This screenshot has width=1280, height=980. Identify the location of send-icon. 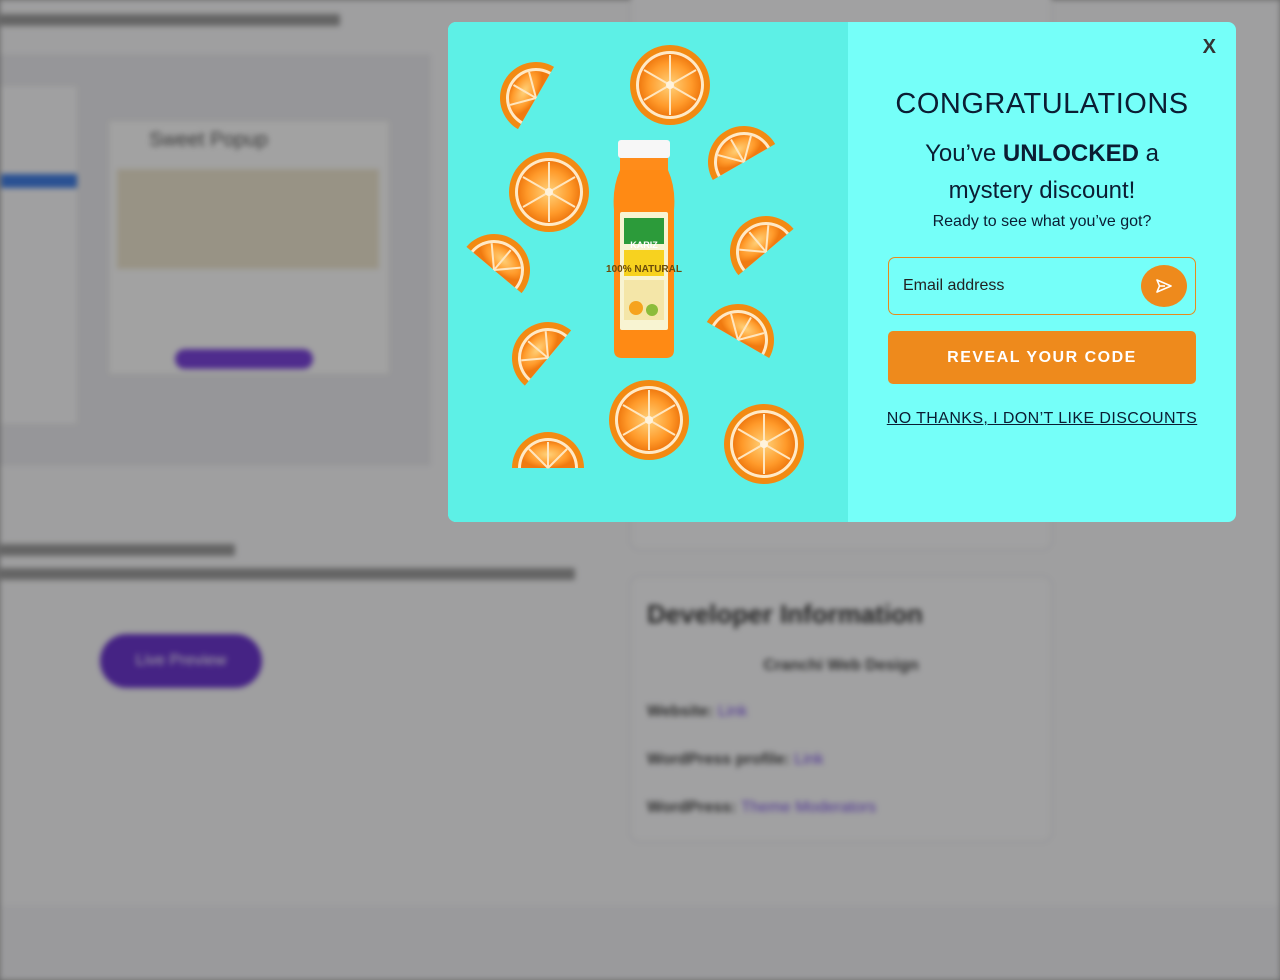
(1164, 286).